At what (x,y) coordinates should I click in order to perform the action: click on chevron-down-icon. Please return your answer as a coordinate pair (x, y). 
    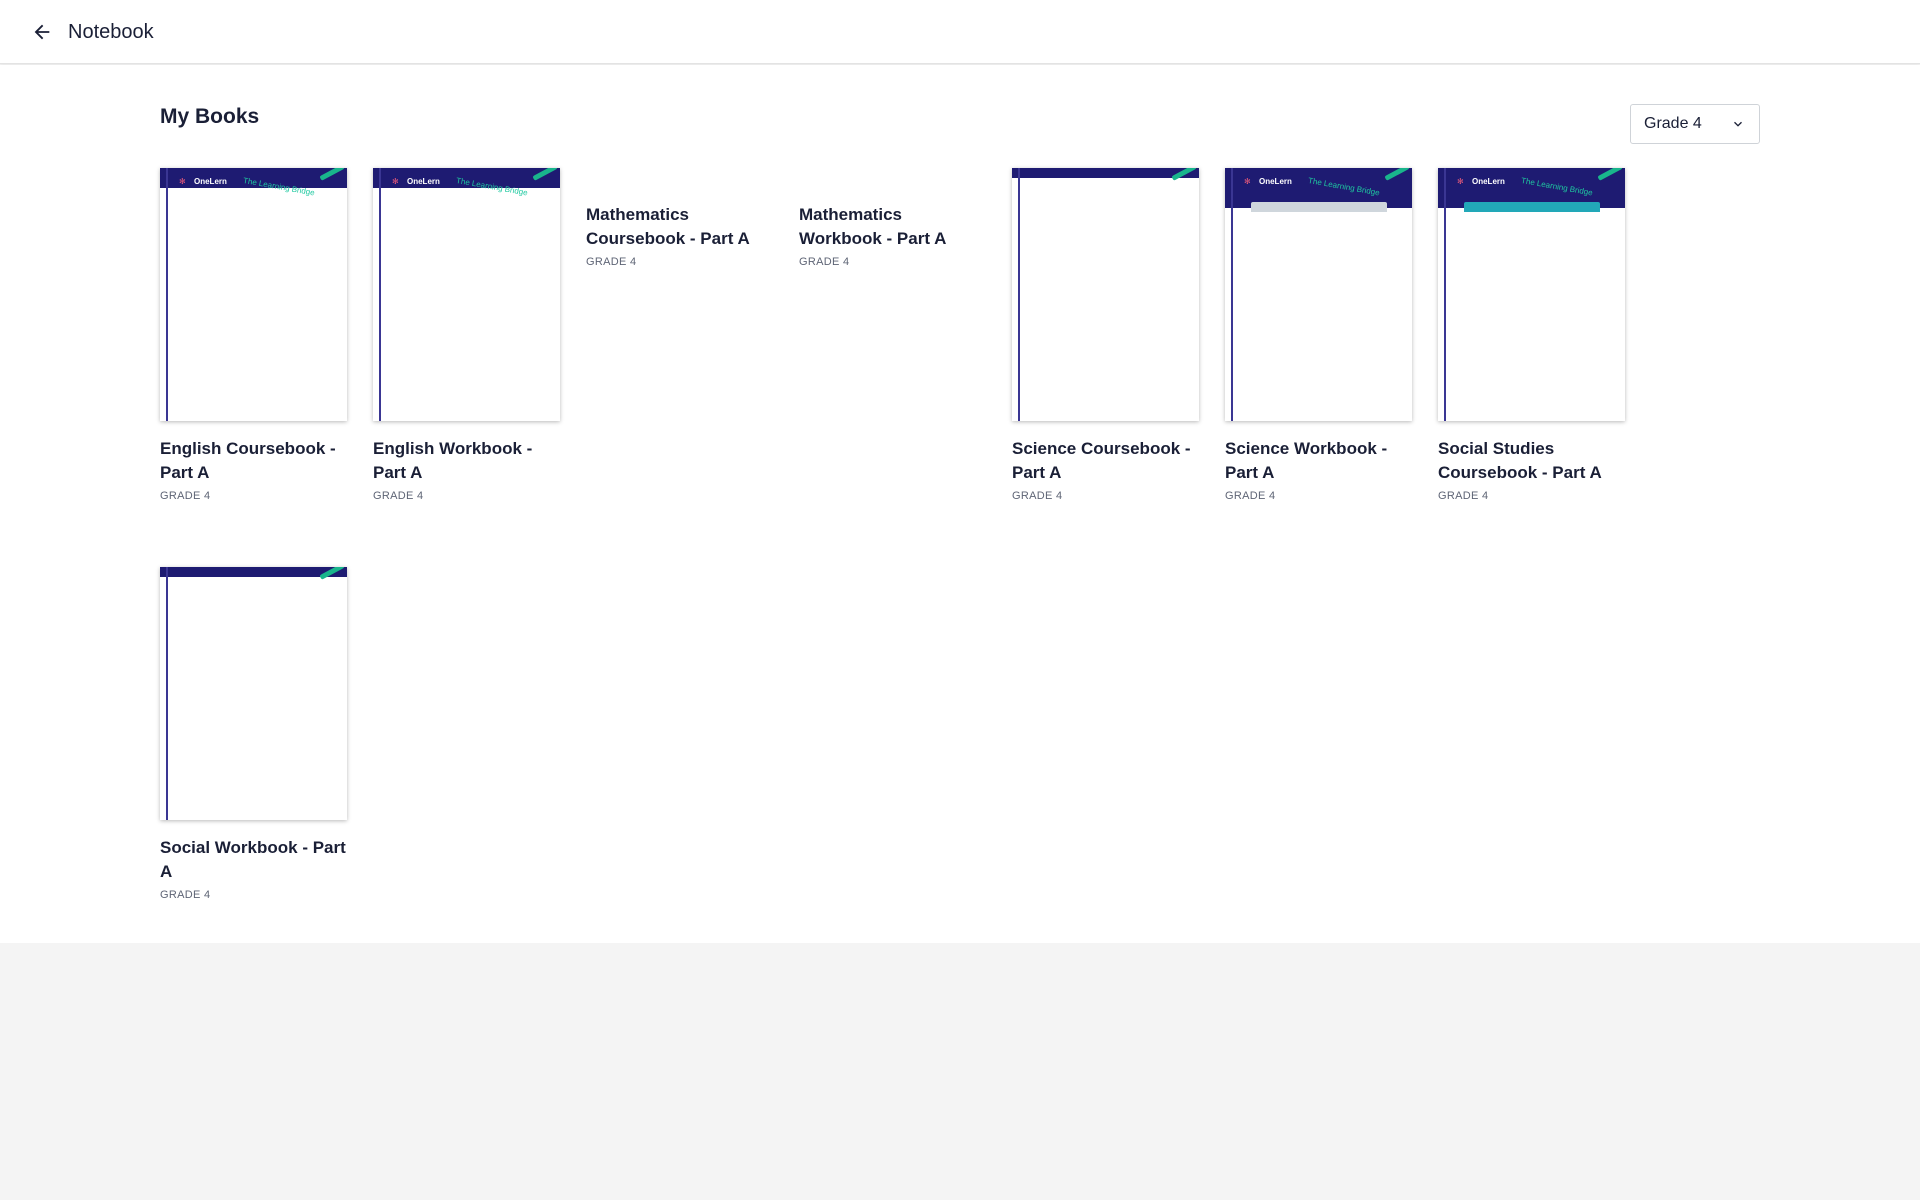
    Looking at the image, I should click on (1738, 124).